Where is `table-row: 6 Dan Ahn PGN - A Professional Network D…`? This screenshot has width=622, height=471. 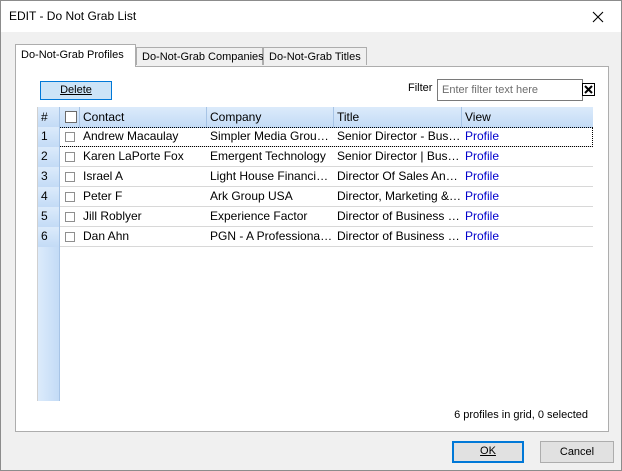 table-row: 6 Dan Ahn PGN - A Professional Network D… is located at coordinates (315, 237).